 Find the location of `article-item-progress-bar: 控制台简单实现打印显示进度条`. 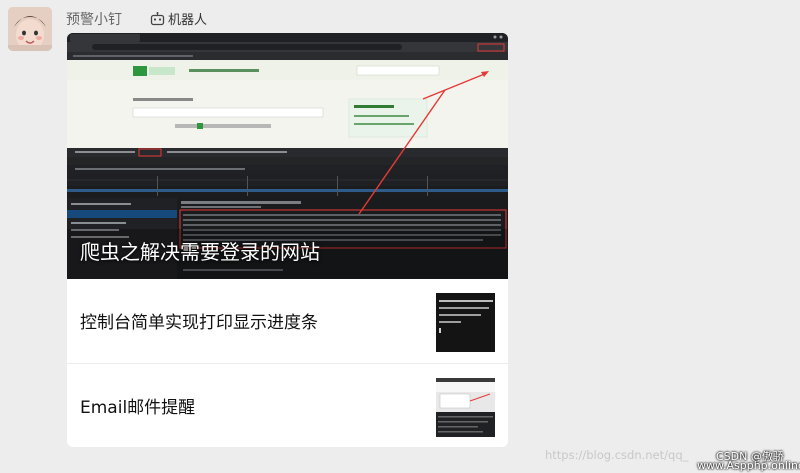

article-item-progress-bar: 控制台简单实现打印显示进度条 is located at coordinates (287, 321).